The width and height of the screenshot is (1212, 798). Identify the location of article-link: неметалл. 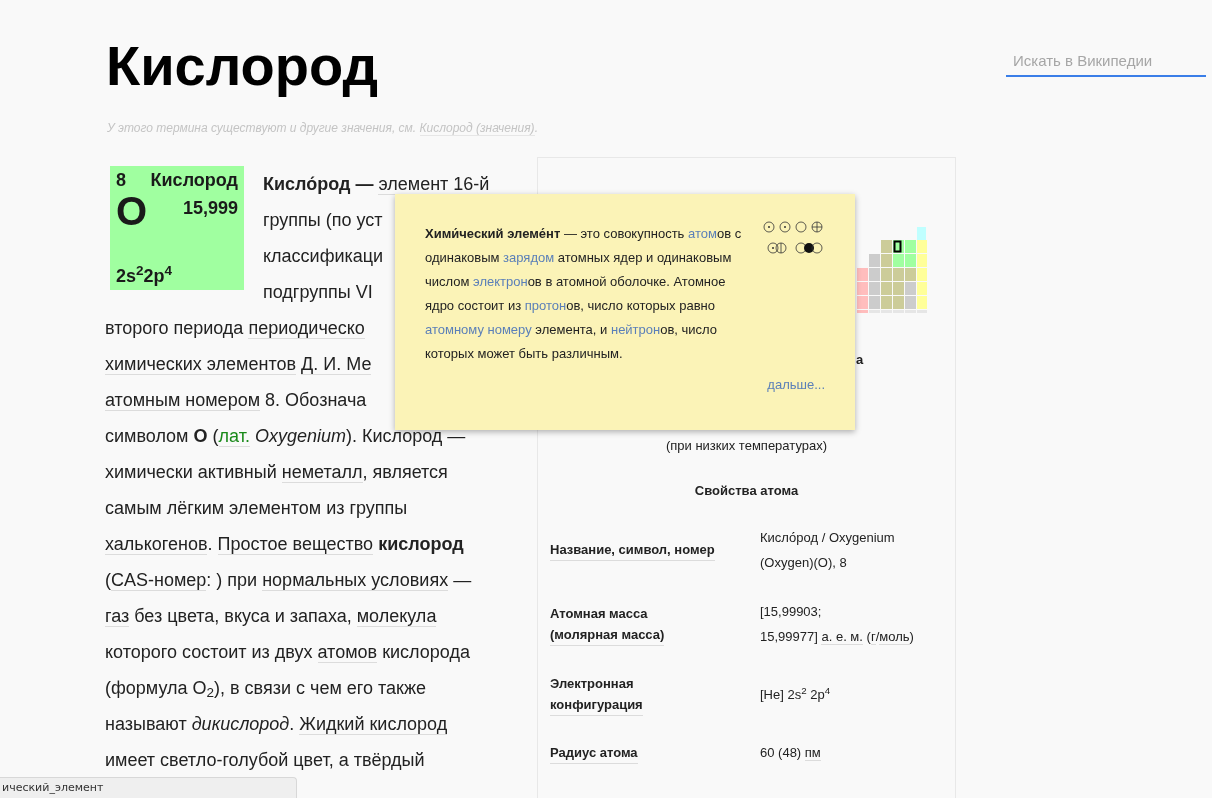
(322, 472).